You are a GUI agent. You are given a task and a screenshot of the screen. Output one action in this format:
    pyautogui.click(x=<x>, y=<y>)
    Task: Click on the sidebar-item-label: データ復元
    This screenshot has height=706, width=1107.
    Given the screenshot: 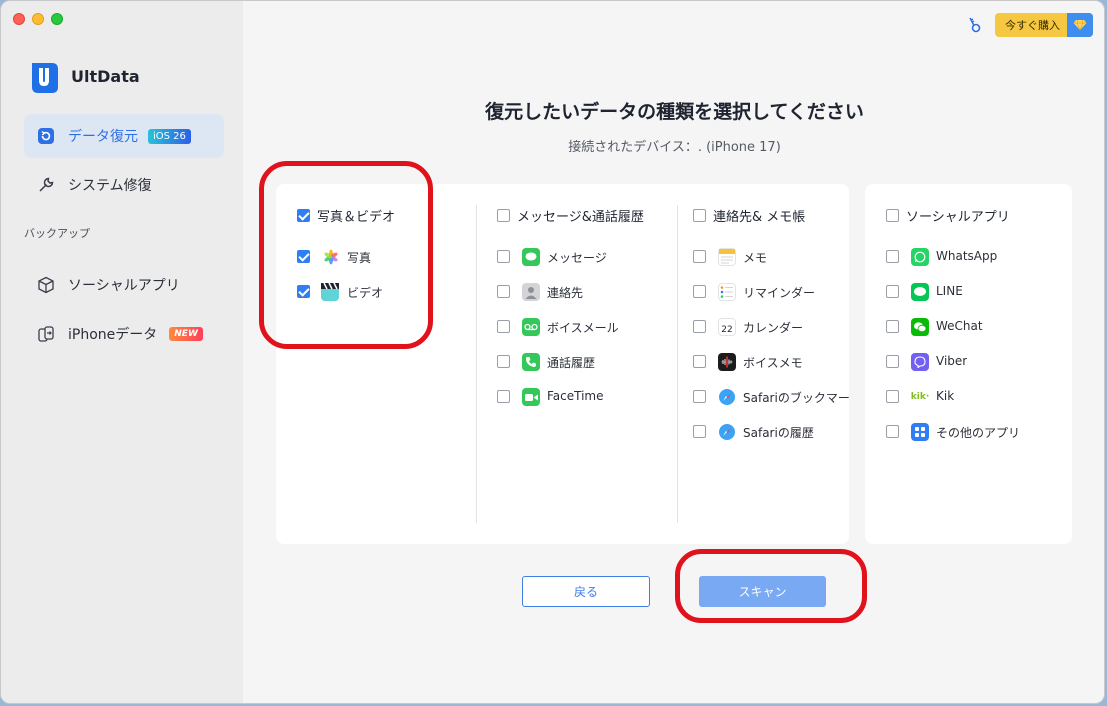 What is the action you would take?
    pyautogui.click(x=103, y=137)
    